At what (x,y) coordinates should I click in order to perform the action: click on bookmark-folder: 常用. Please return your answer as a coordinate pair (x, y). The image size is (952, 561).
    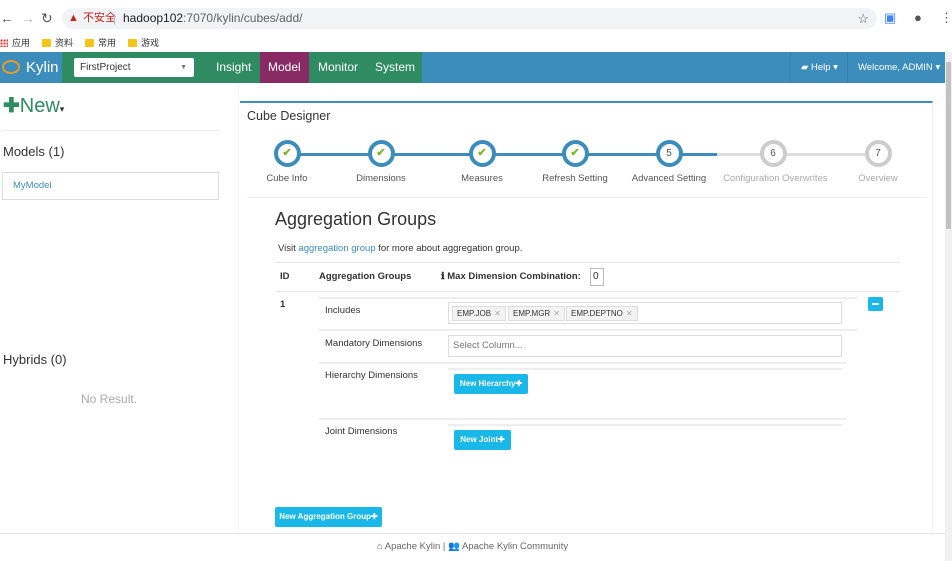
    Looking at the image, I should click on (100, 42).